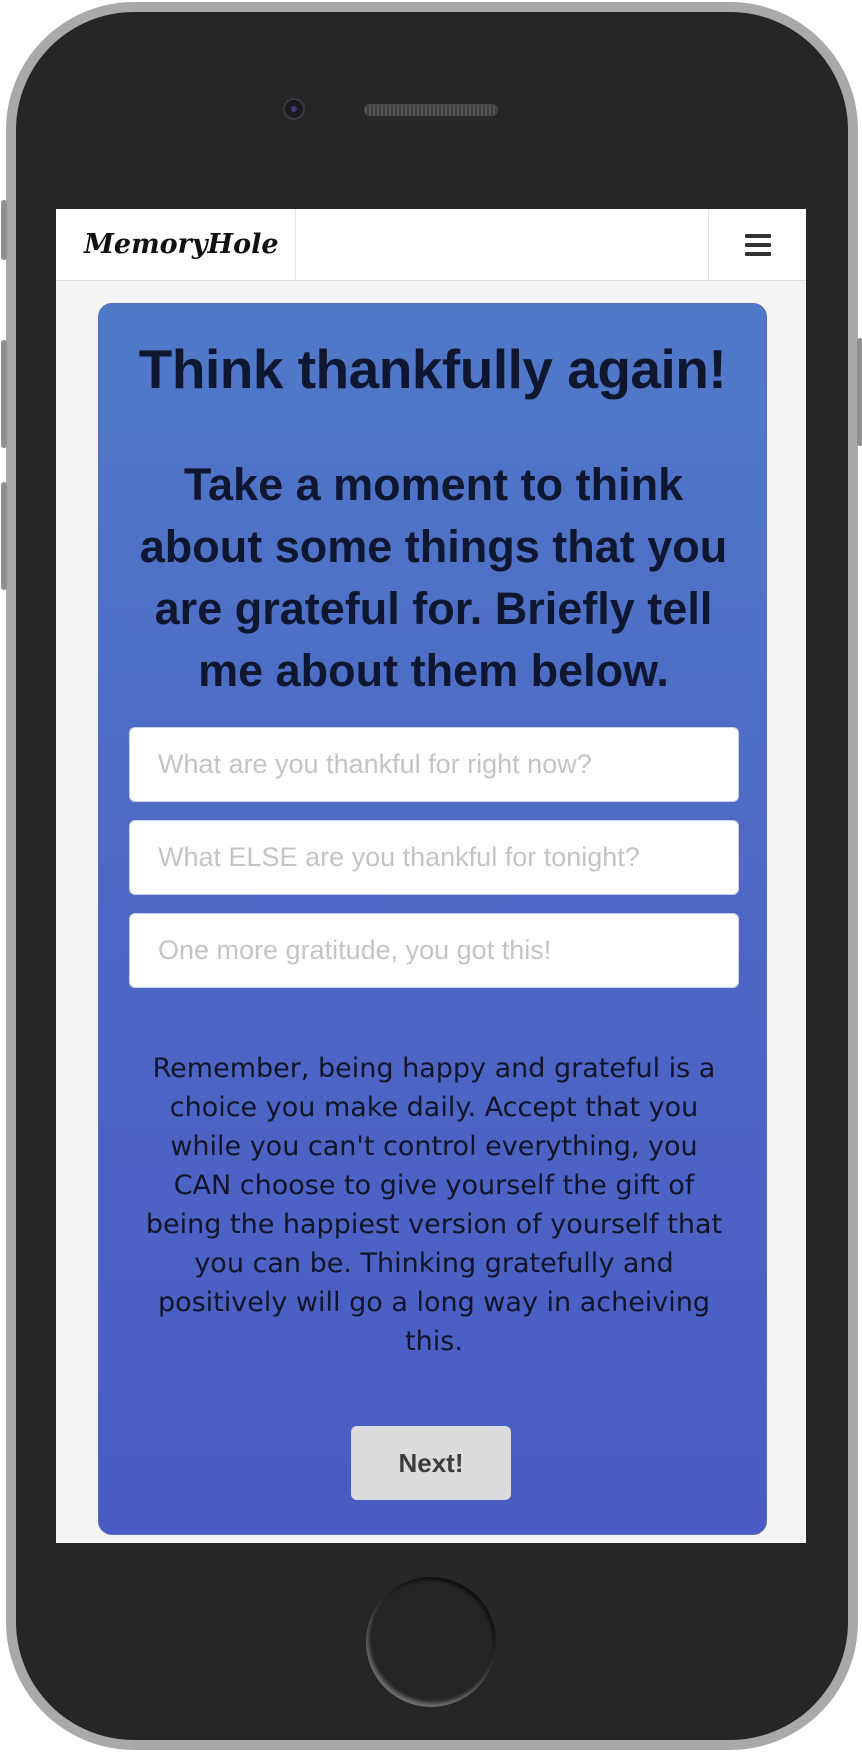 The width and height of the screenshot is (862, 1754). Describe the element at coordinates (4, 230) in the screenshot. I see `silent-switch` at that location.